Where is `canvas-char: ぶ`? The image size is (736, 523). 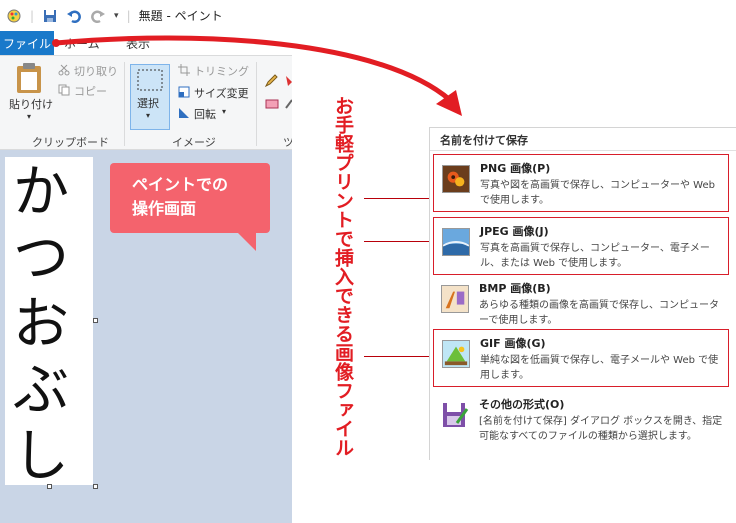 canvas-char: ぶ is located at coordinates (41, 390).